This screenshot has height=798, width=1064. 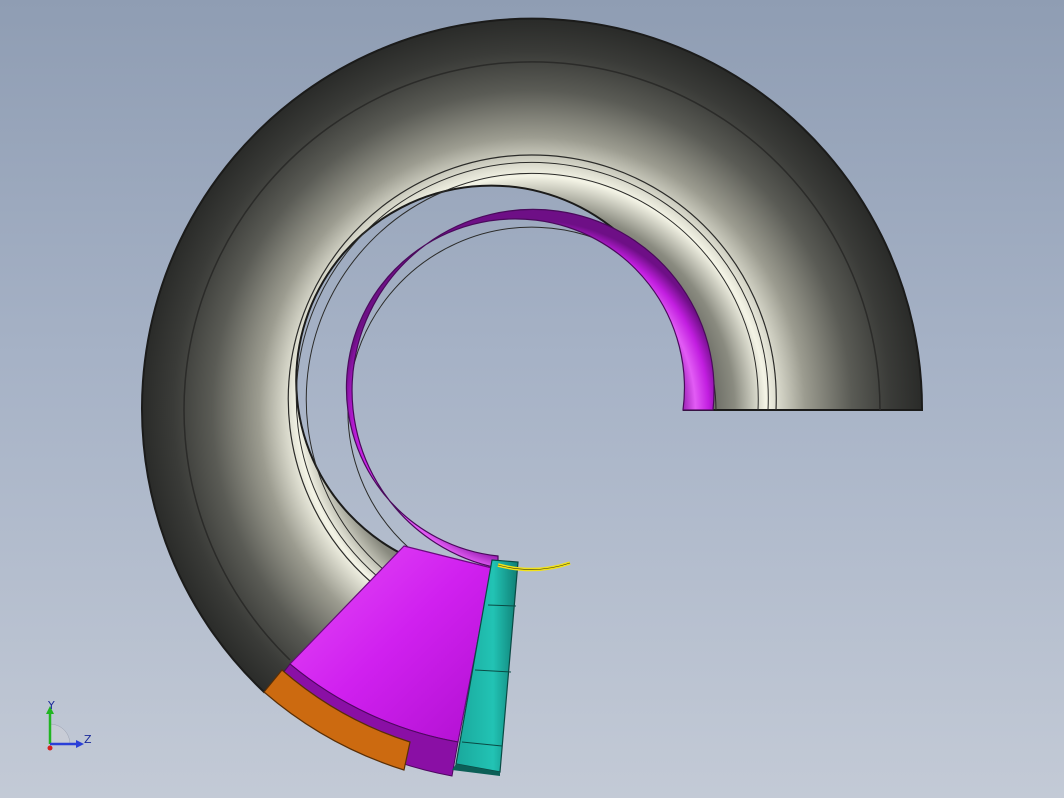 I want to click on coordinate-triad: Y Z, so click(x=69, y=725).